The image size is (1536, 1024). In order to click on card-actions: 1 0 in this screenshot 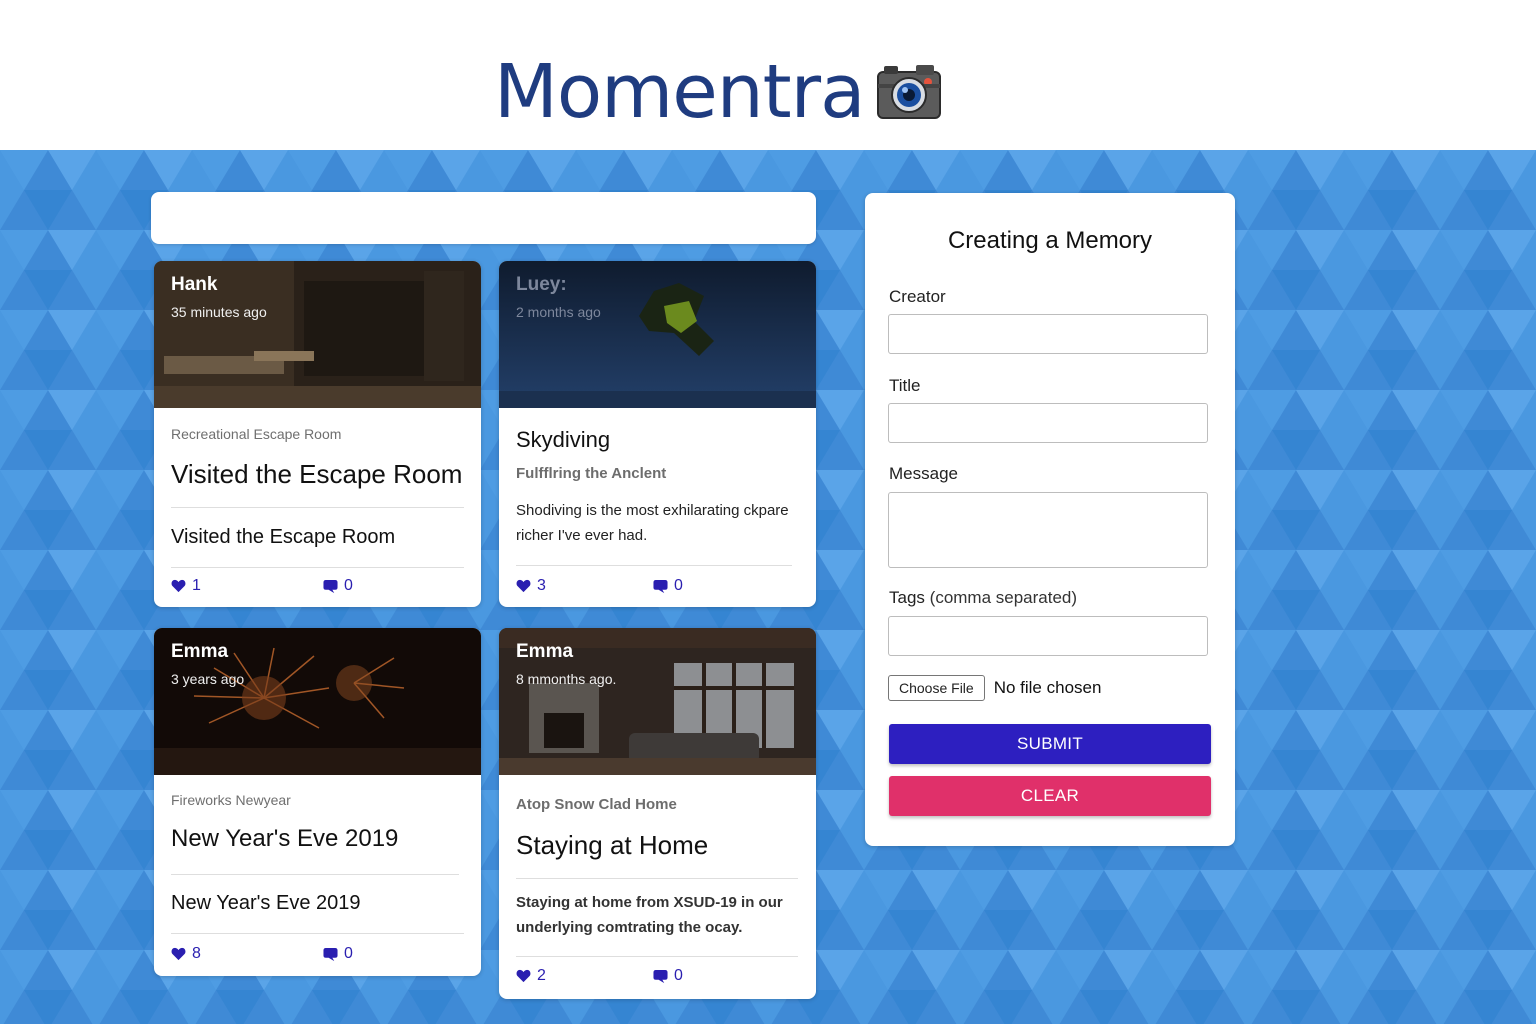, I will do `click(262, 586)`.